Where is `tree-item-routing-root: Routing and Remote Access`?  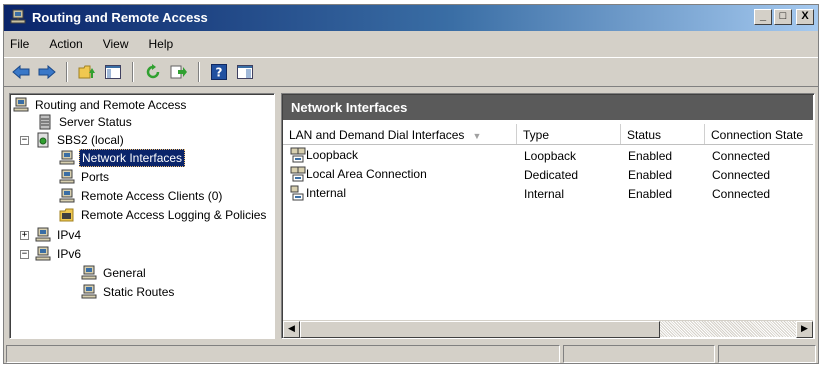 tree-item-routing-root: Routing and Remote Access is located at coordinates (100, 105).